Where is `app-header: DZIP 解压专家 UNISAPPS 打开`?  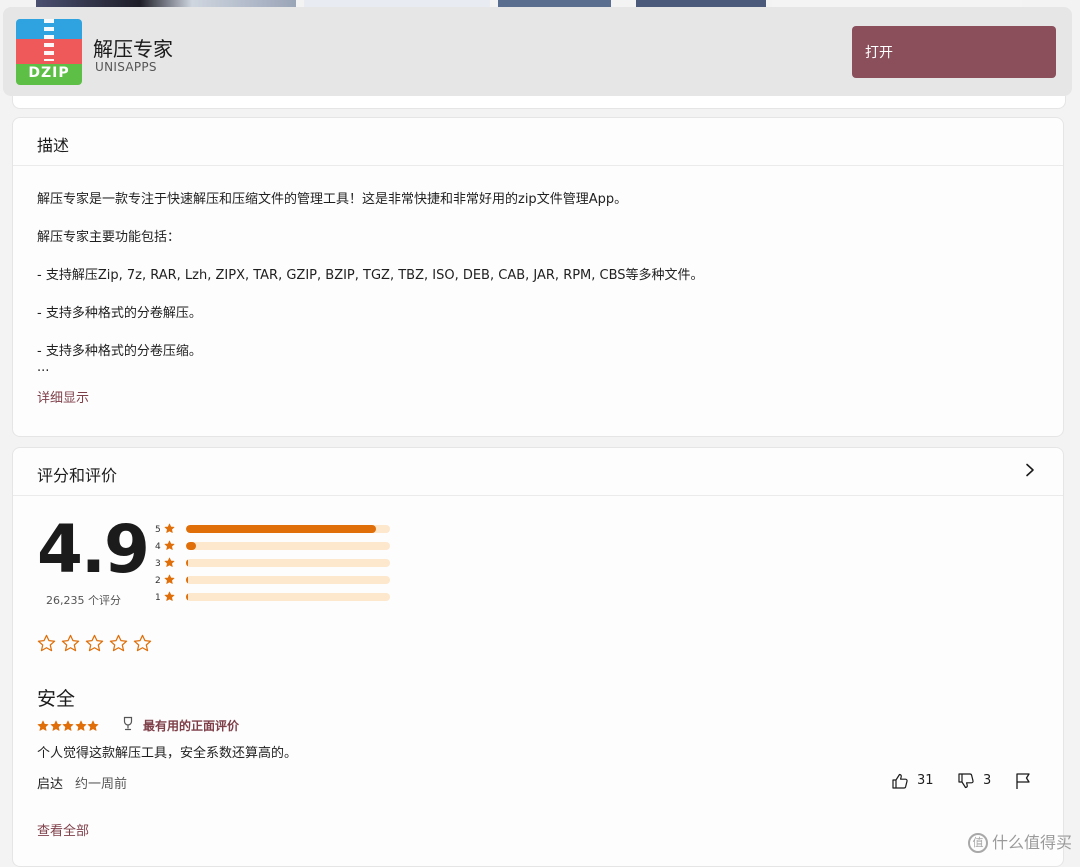 app-header: DZIP 解压专家 UNISAPPS 打开 is located at coordinates (537, 51).